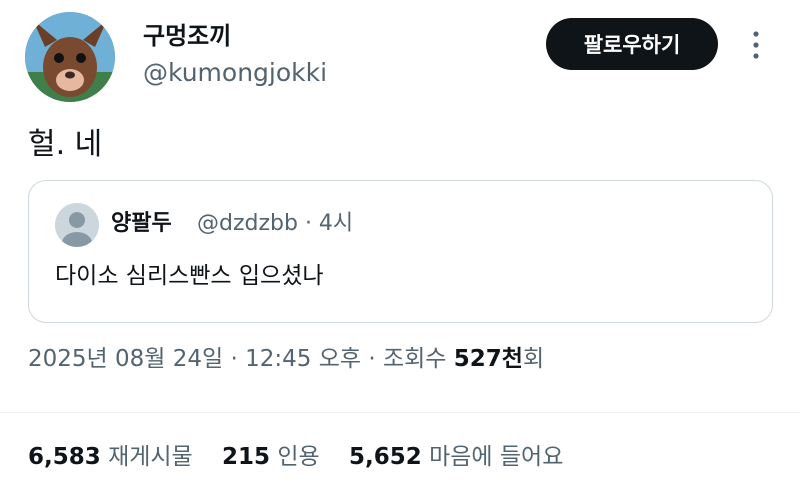 This screenshot has height=492, width=800. I want to click on likes-label: 마음에 들어요, so click(496, 457).